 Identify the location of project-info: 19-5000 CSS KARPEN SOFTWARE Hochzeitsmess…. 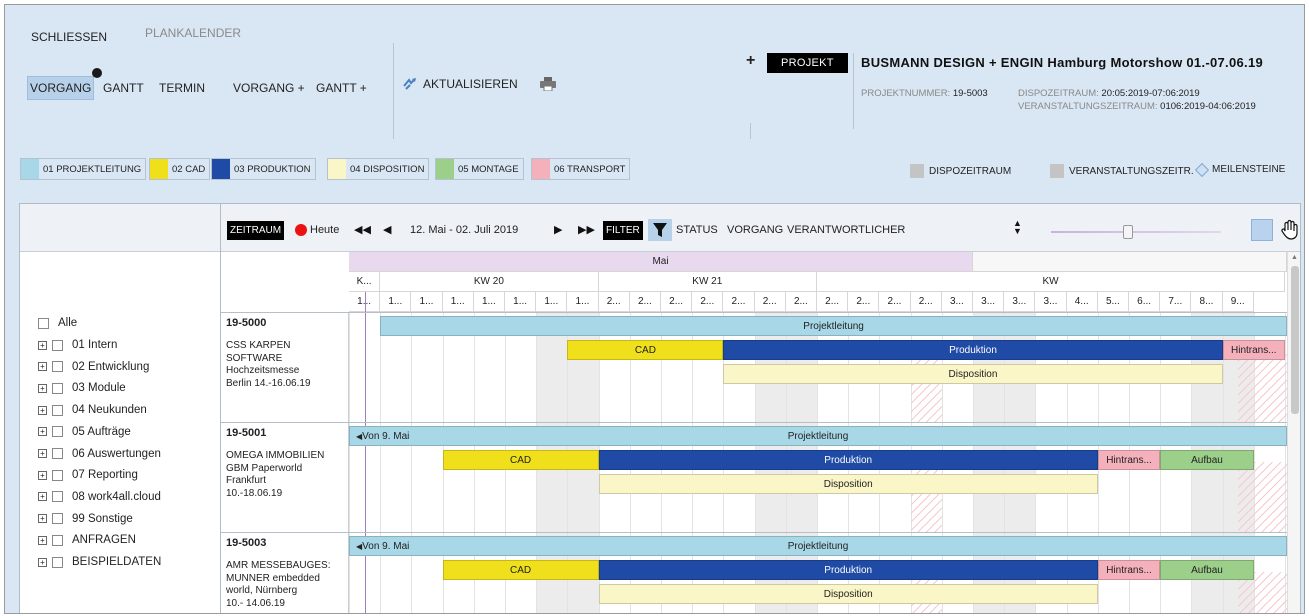
(285, 367).